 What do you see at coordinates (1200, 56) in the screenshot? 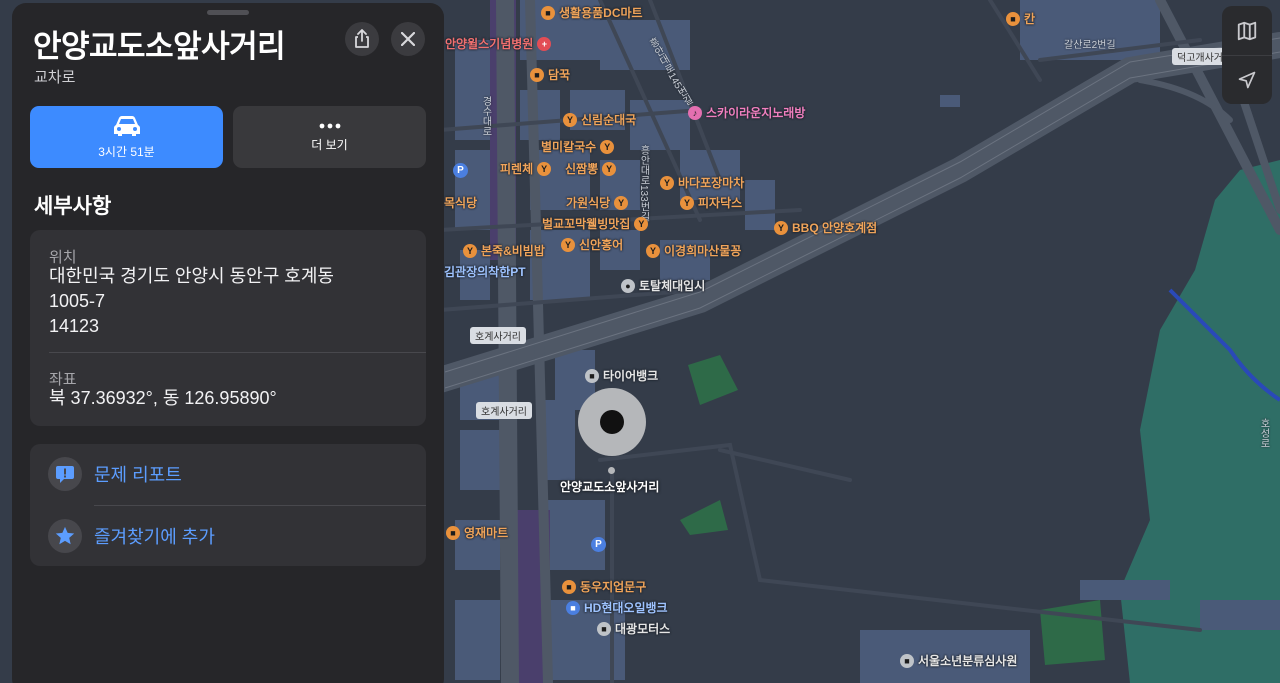
I see `road-label-deokgogae: 덕고개사거` at bounding box center [1200, 56].